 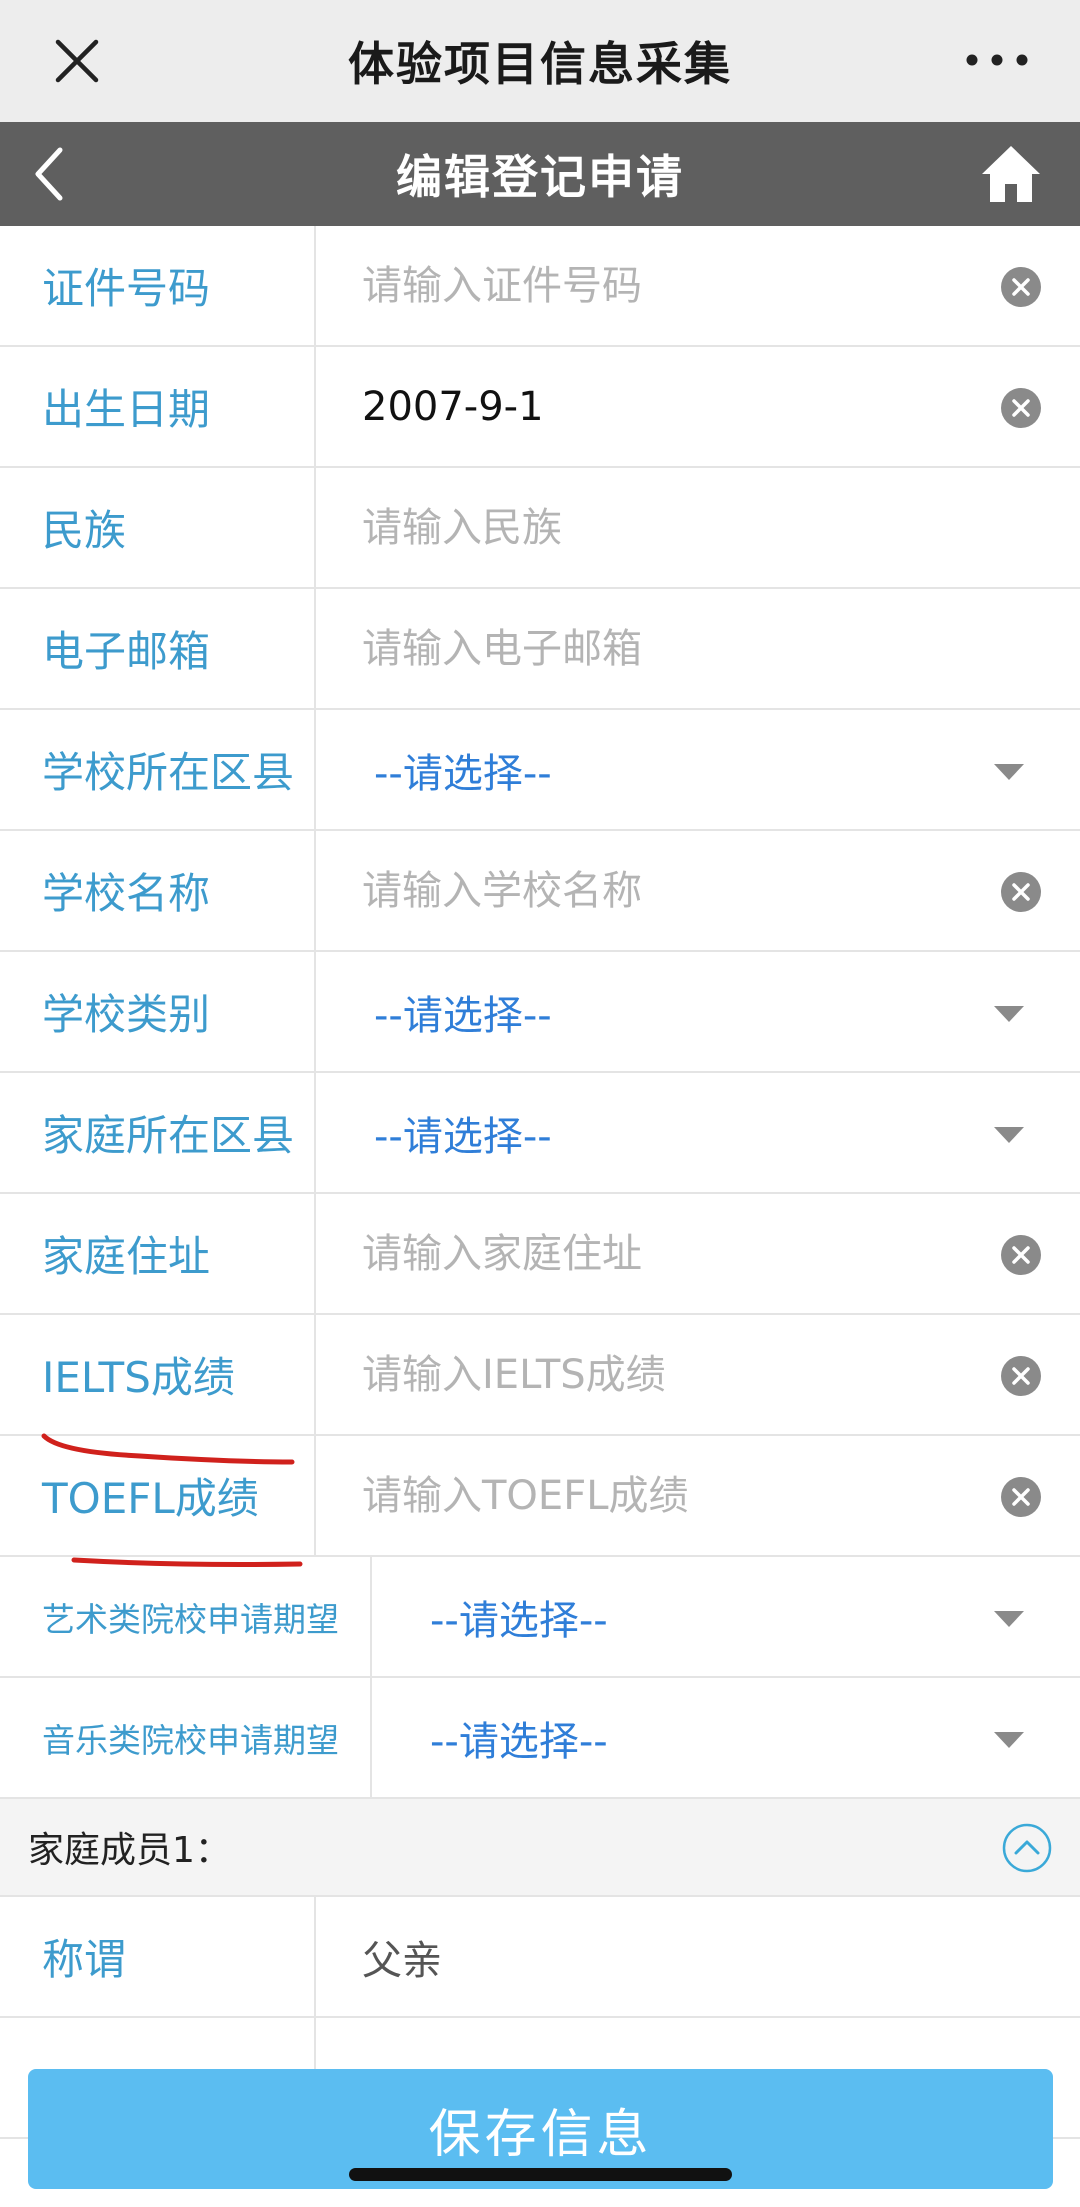 I want to click on close-icon, so click(x=77, y=61).